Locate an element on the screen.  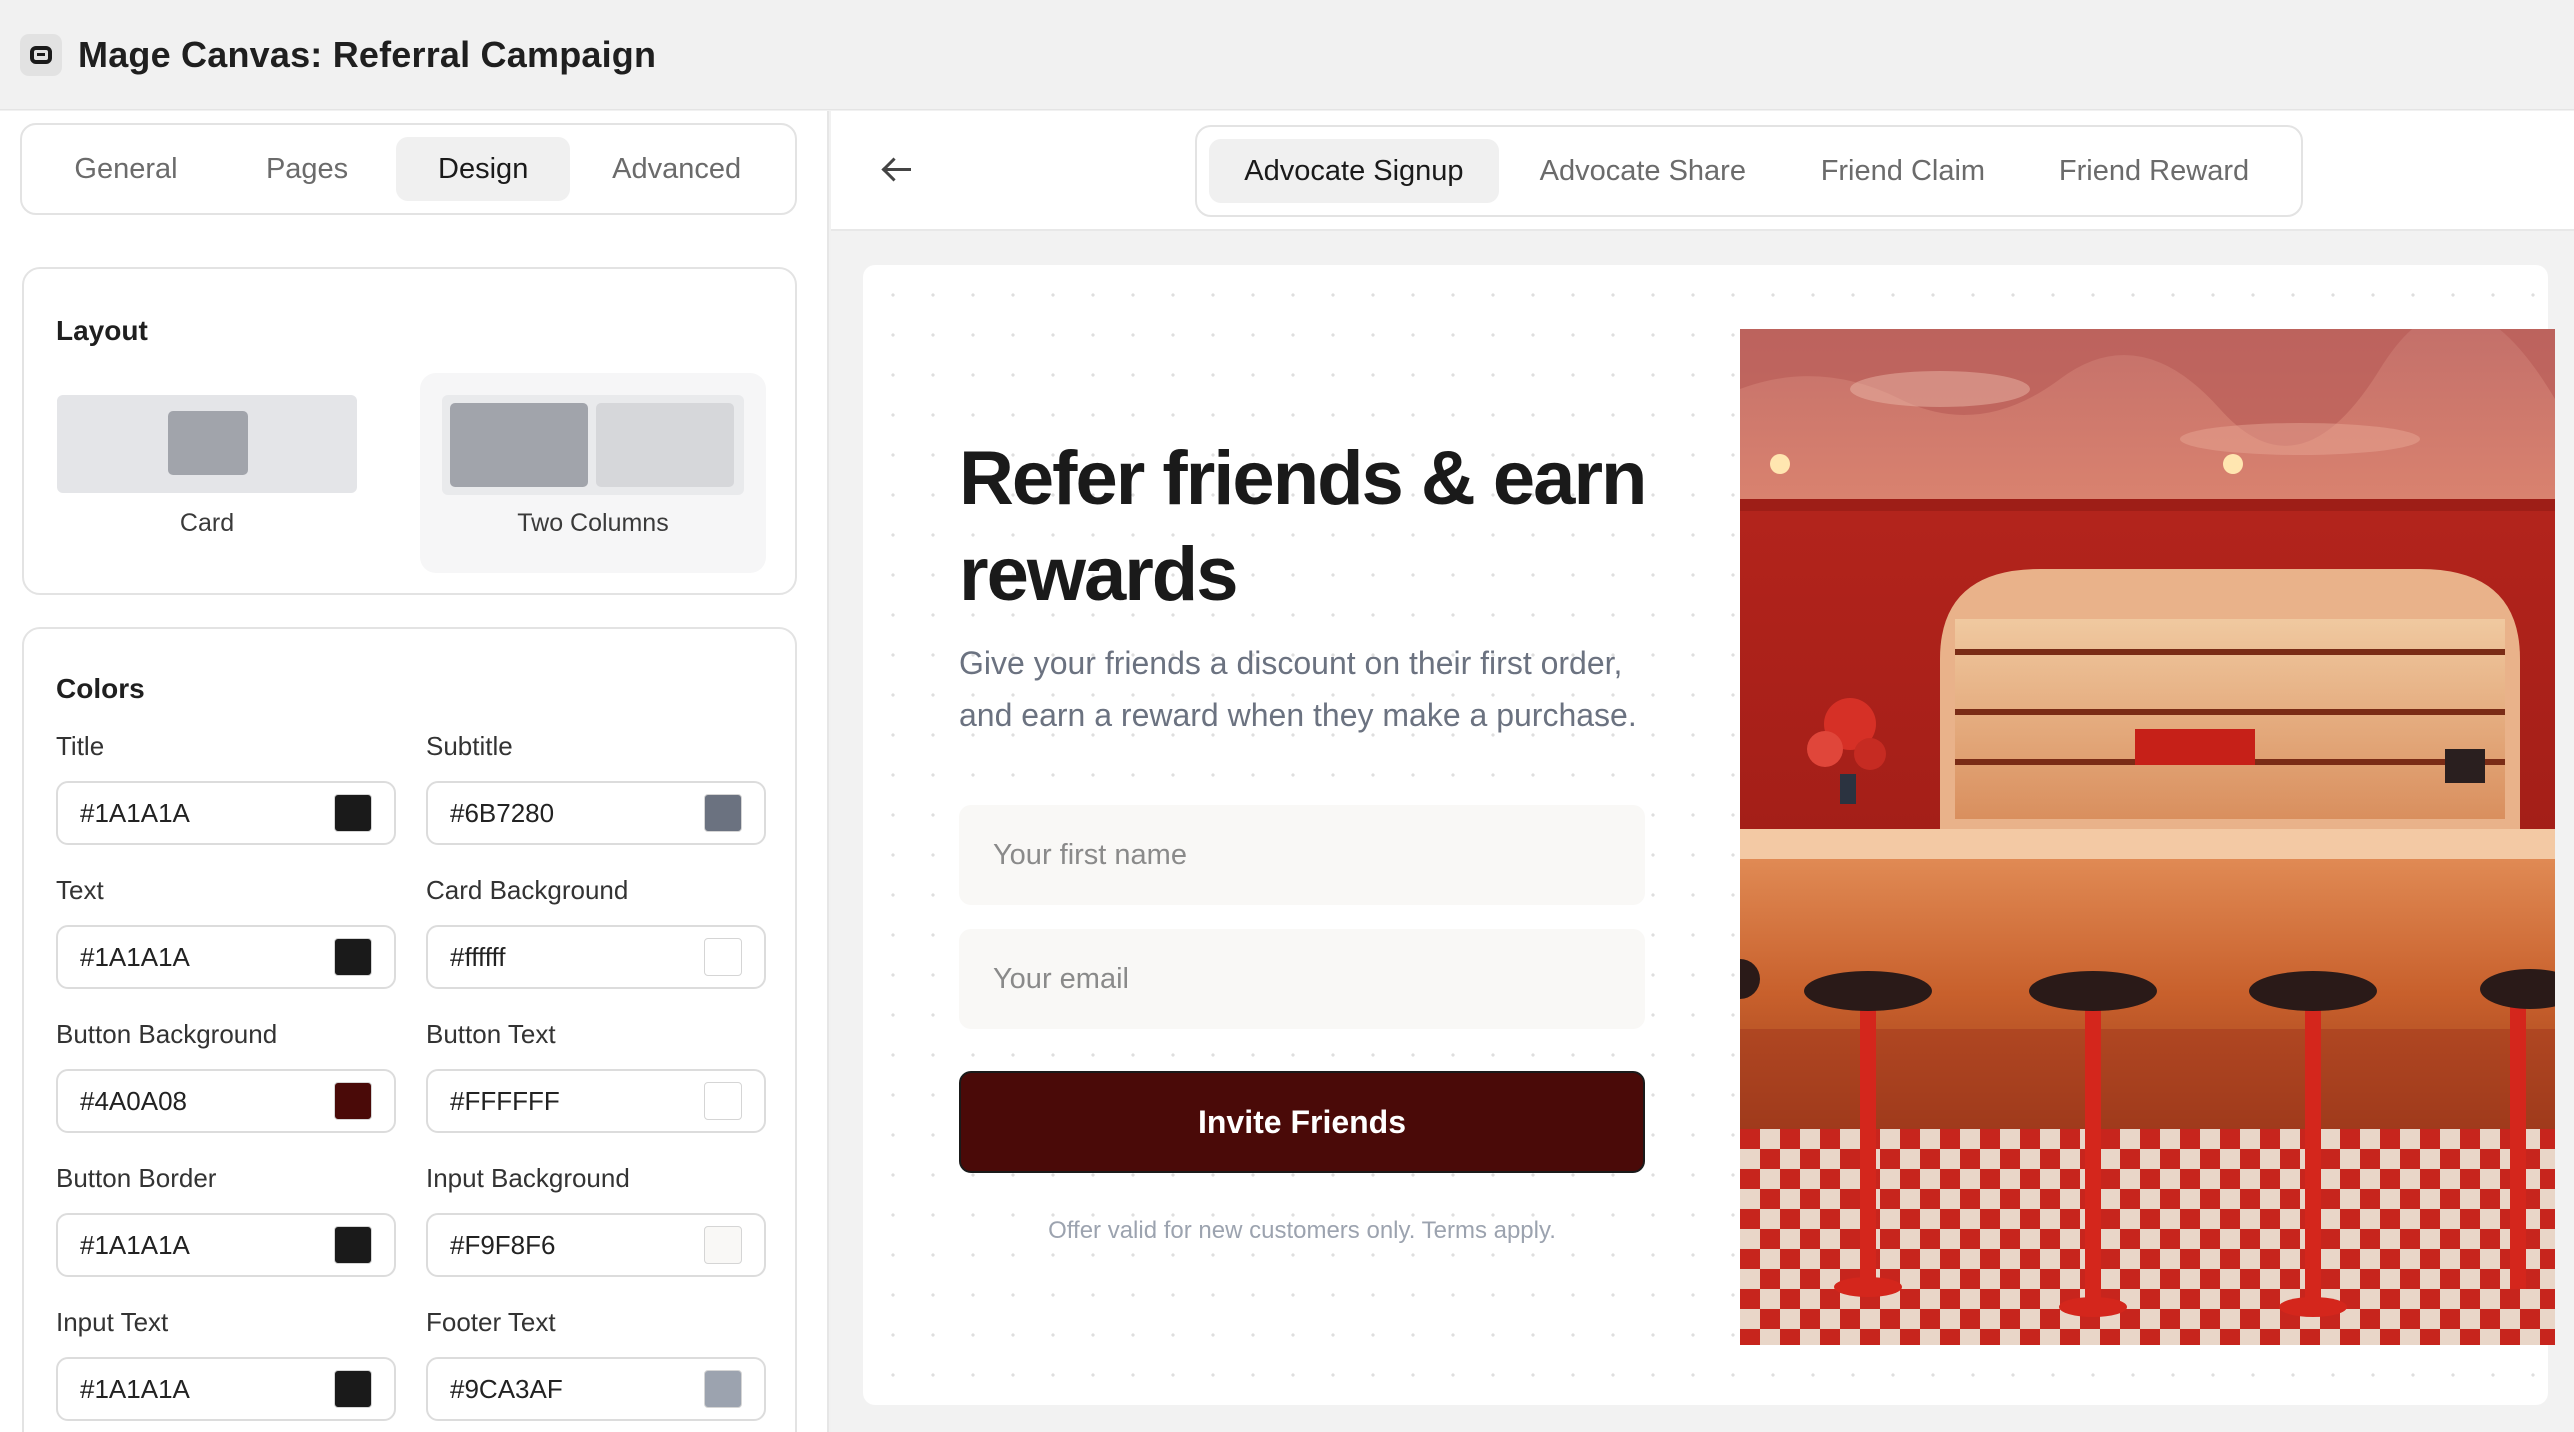
color-value: #9CA3AF is located at coordinates (506, 1388).